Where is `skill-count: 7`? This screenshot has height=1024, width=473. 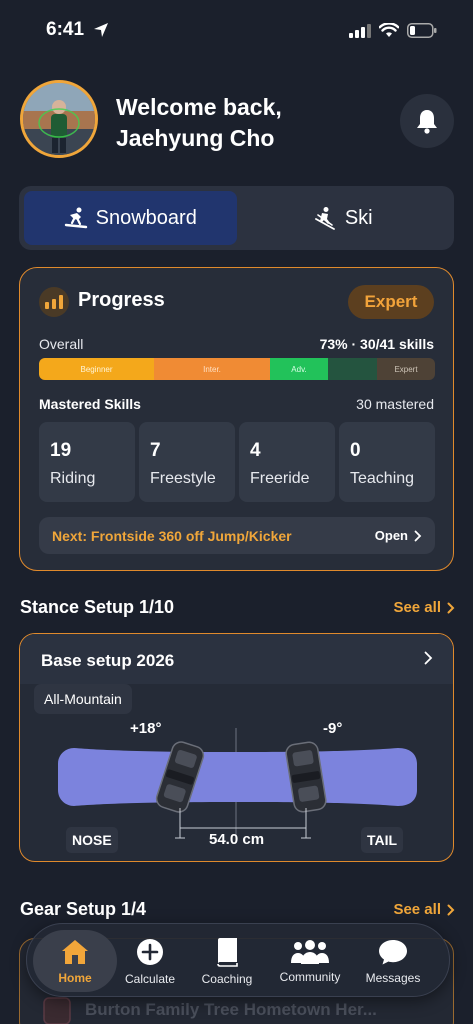
skill-count: 7 is located at coordinates (155, 450).